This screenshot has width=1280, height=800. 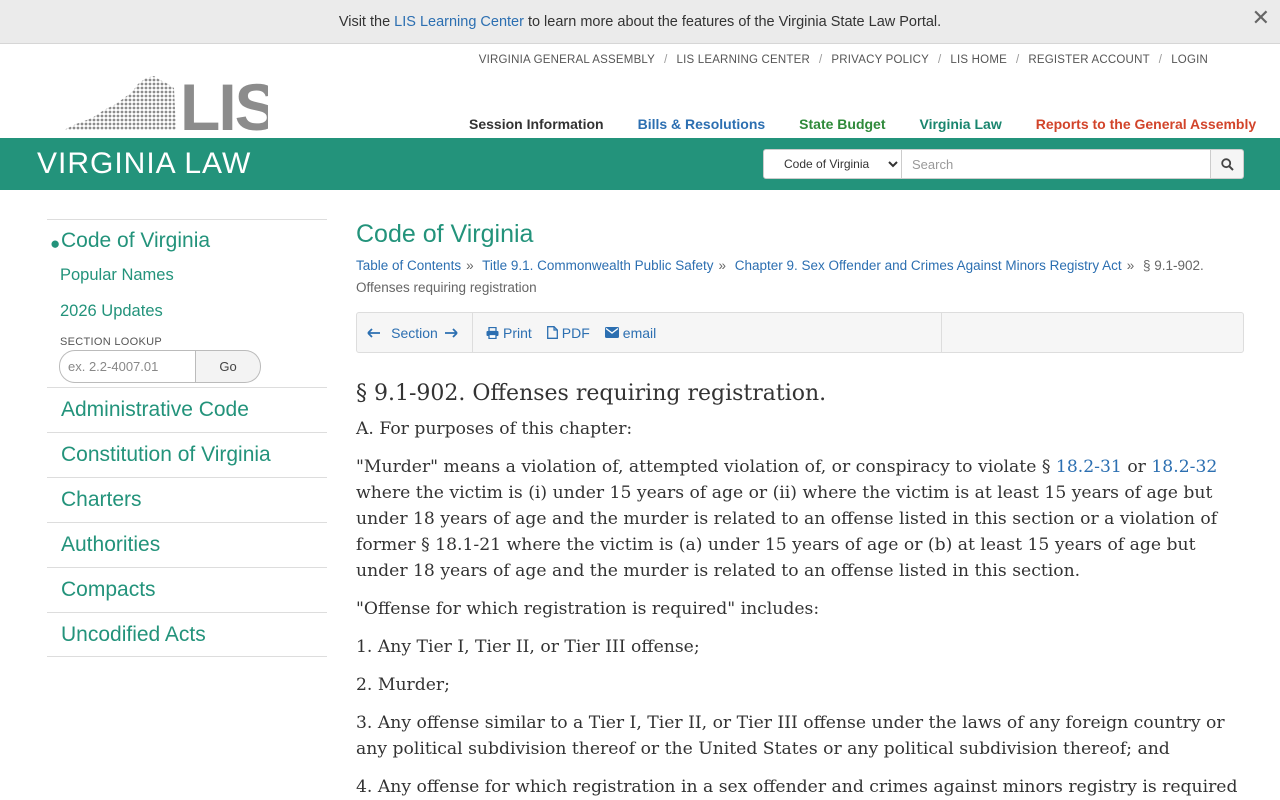 I want to click on breadcrumb-title: Title 9.1. Commonwealth Public Safety, so click(x=597, y=265).